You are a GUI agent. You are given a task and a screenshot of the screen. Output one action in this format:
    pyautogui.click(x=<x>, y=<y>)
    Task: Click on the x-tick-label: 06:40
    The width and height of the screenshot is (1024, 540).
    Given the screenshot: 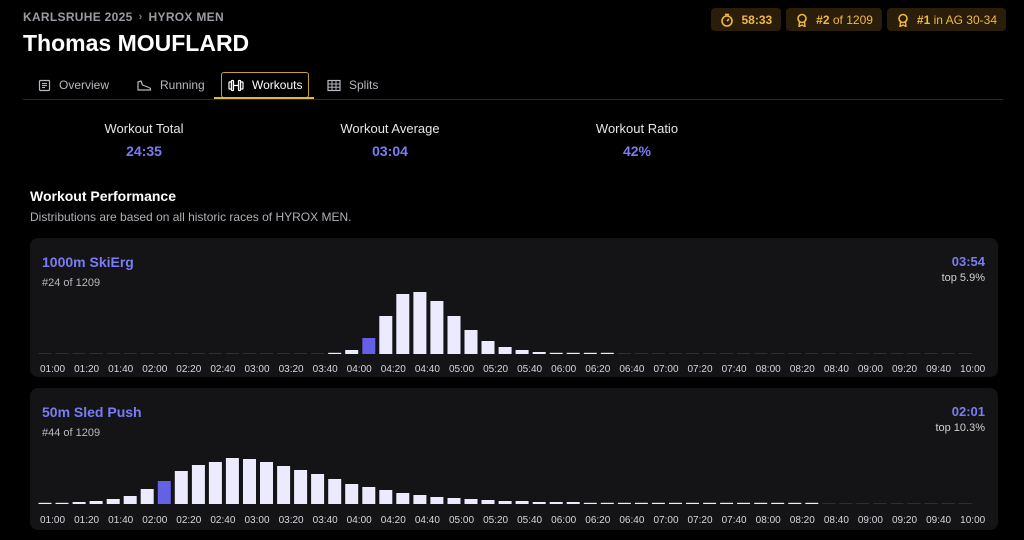 What is the action you would take?
    pyautogui.click(x=631, y=369)
    